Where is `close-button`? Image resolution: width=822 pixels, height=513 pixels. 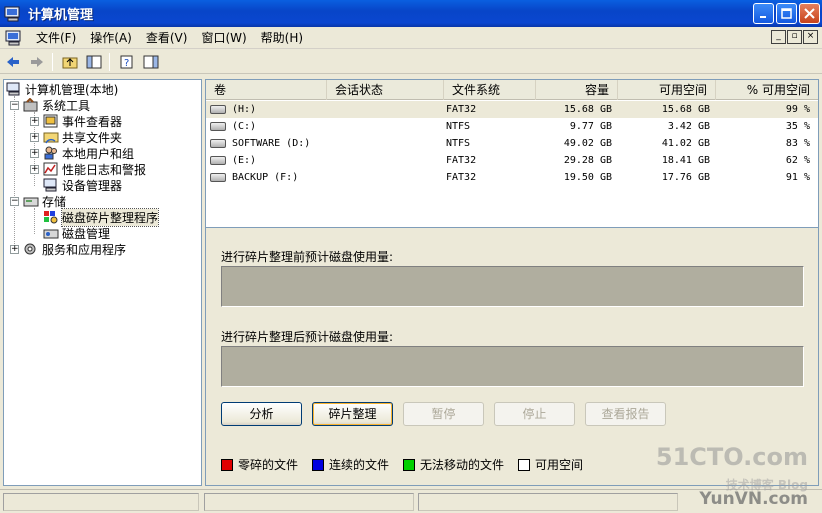
close-button is located at coordinates (809, 13).